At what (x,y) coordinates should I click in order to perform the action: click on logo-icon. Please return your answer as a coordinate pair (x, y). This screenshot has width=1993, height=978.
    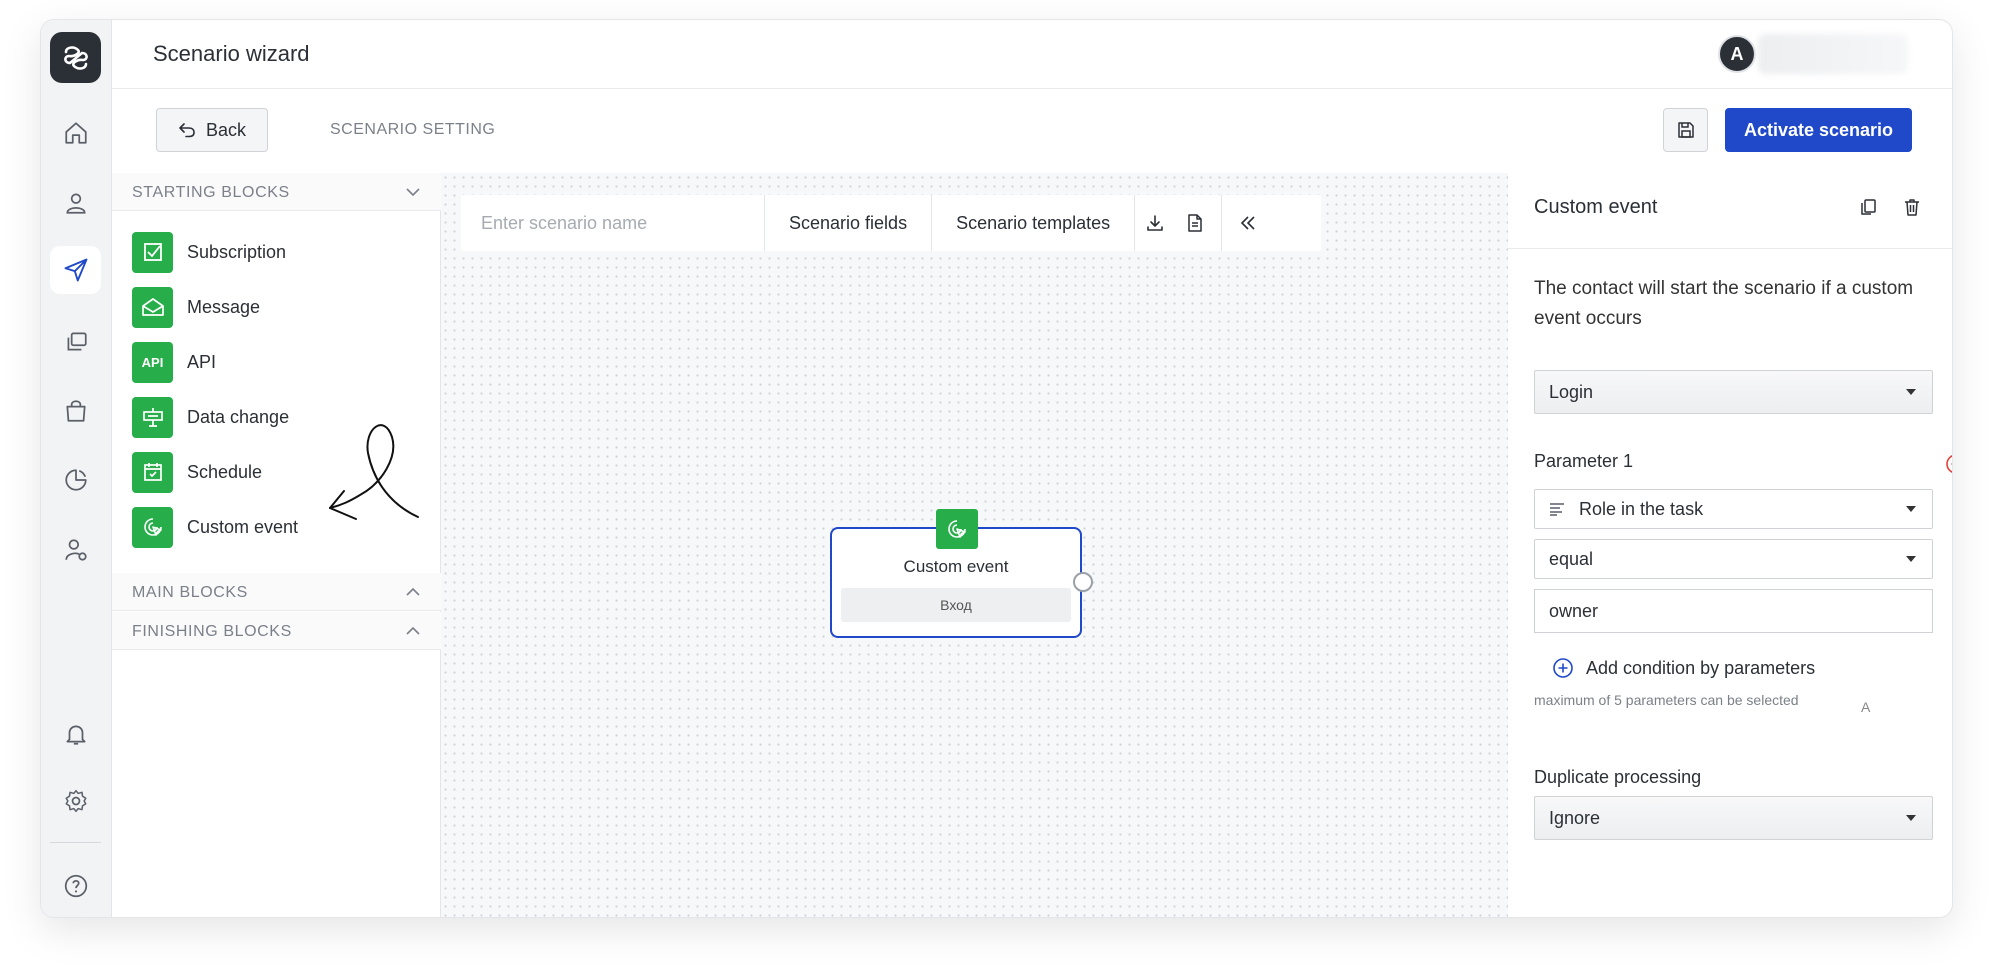
    Looking at the image, I should click on (75, 57).